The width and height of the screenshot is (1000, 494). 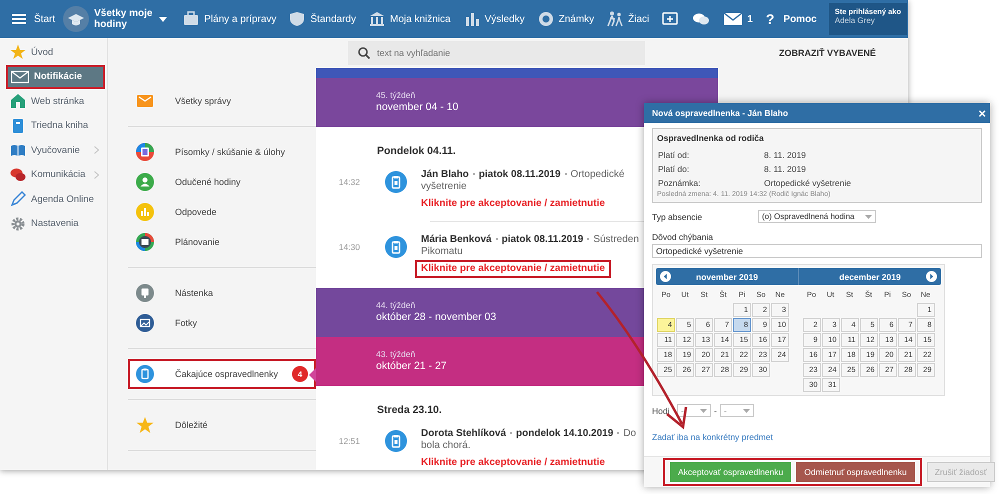 What do you see at coordinates (870, 277) in the screenshot?
I see `month-title: december 2019` at bounding box center [870, 277].